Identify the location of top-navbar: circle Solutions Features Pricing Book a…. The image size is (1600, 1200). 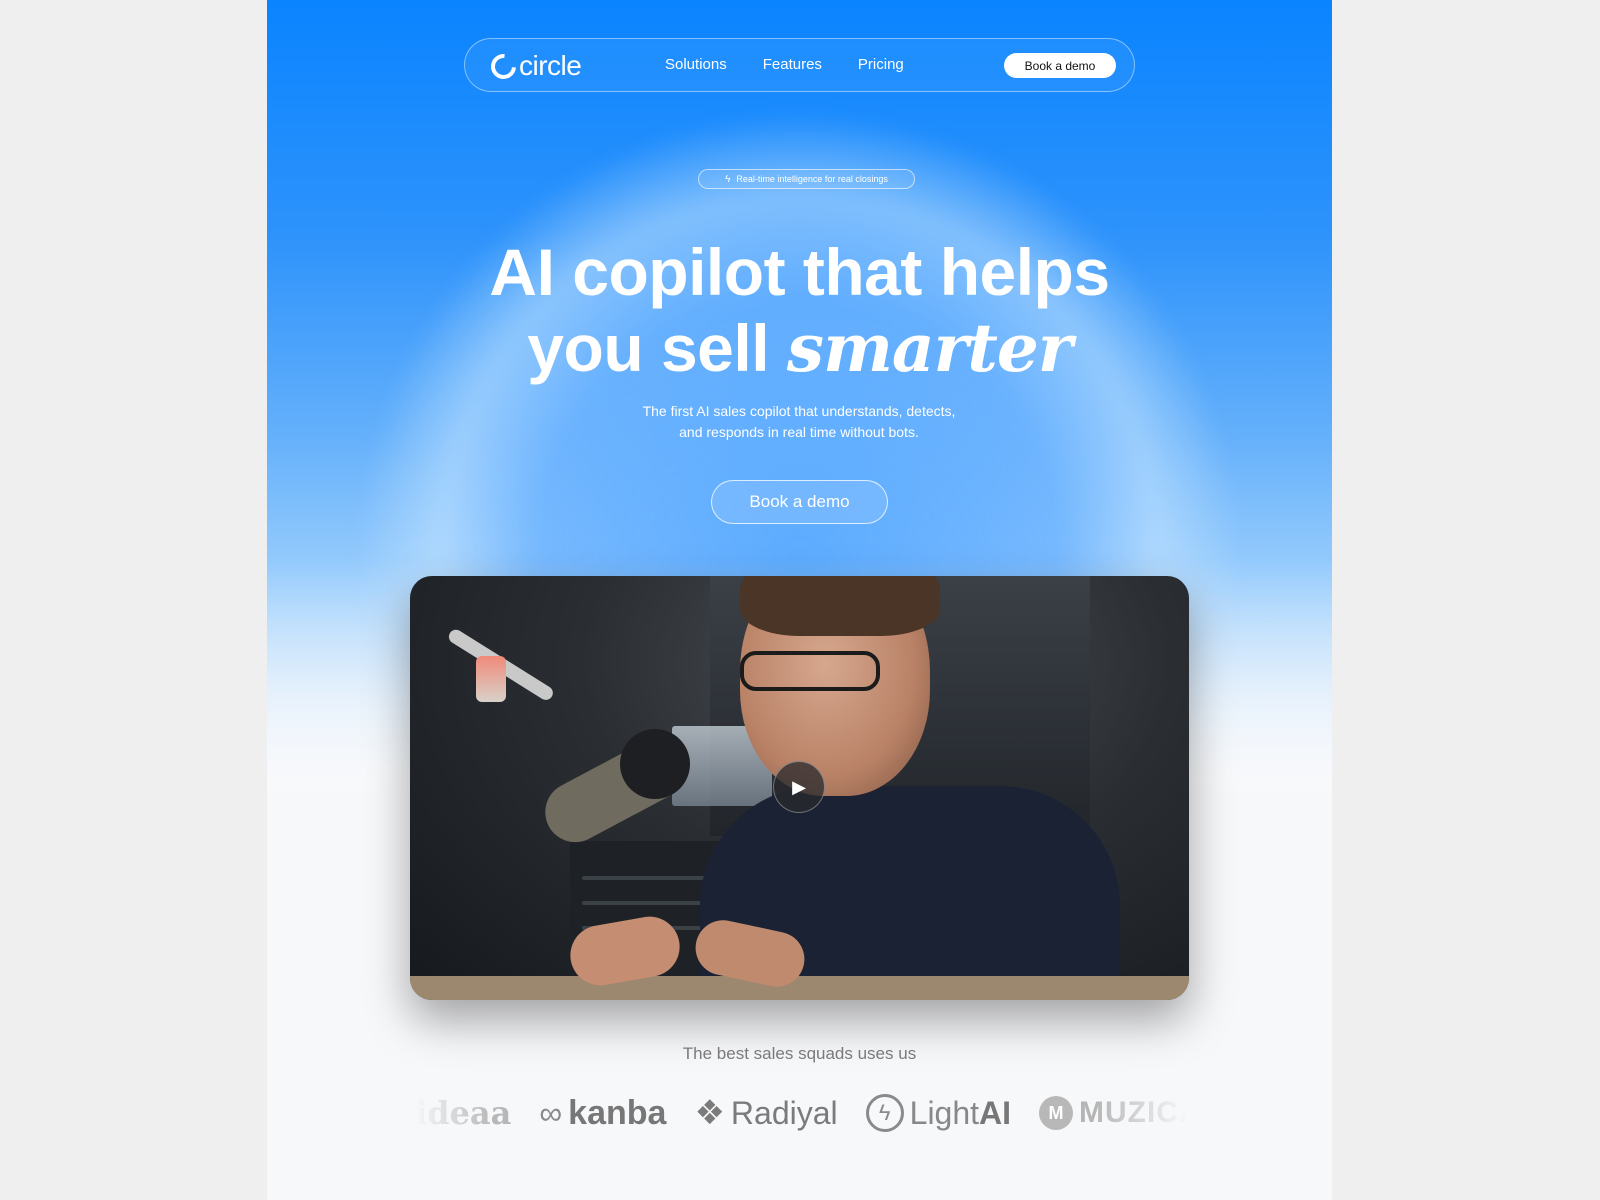
(799, 65).